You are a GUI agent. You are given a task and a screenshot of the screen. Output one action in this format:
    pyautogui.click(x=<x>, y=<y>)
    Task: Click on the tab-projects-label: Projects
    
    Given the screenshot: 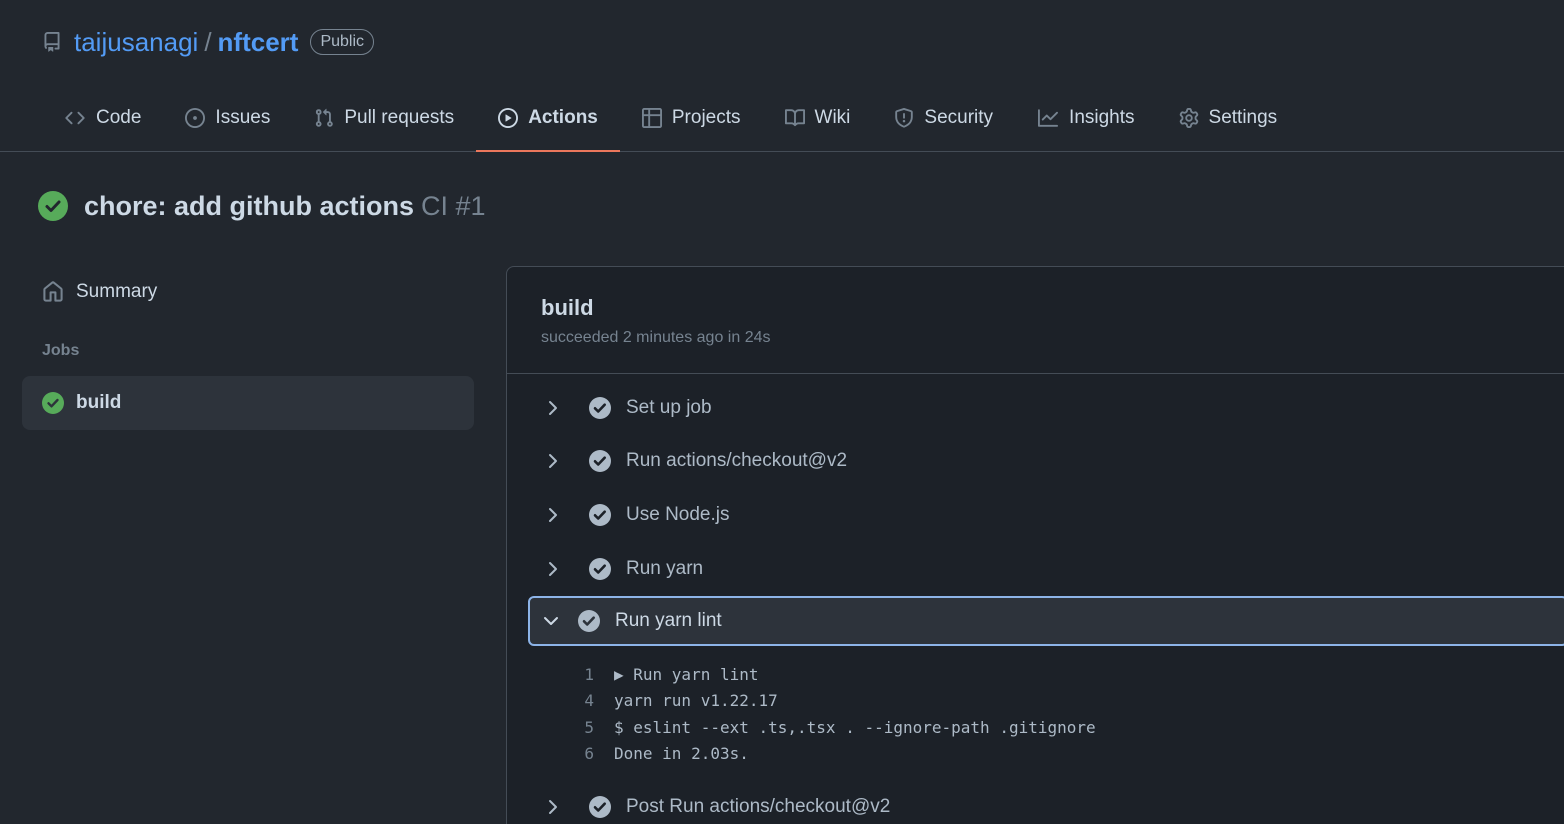 What is the action you would take?
    pyautogui.click(x=706, y=117)
    